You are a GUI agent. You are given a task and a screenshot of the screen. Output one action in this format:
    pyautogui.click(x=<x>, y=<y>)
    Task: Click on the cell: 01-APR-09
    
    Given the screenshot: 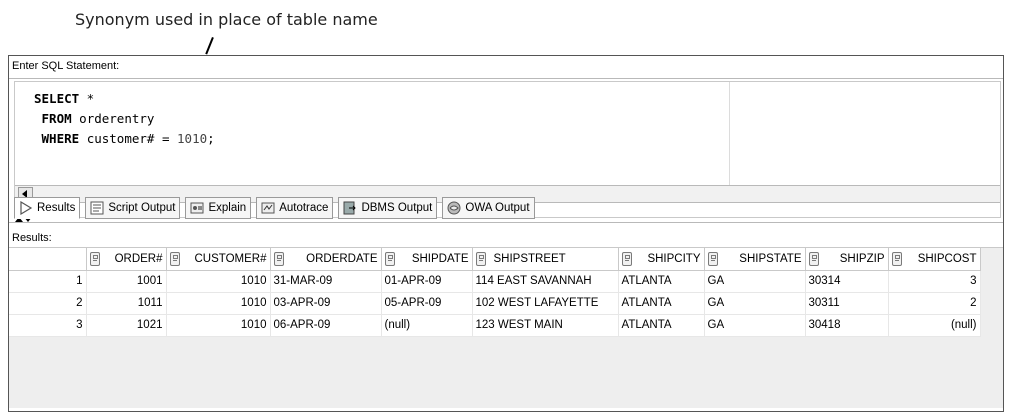 What is the action you would take?
    pyautogui.click(x=427, y=281)
    